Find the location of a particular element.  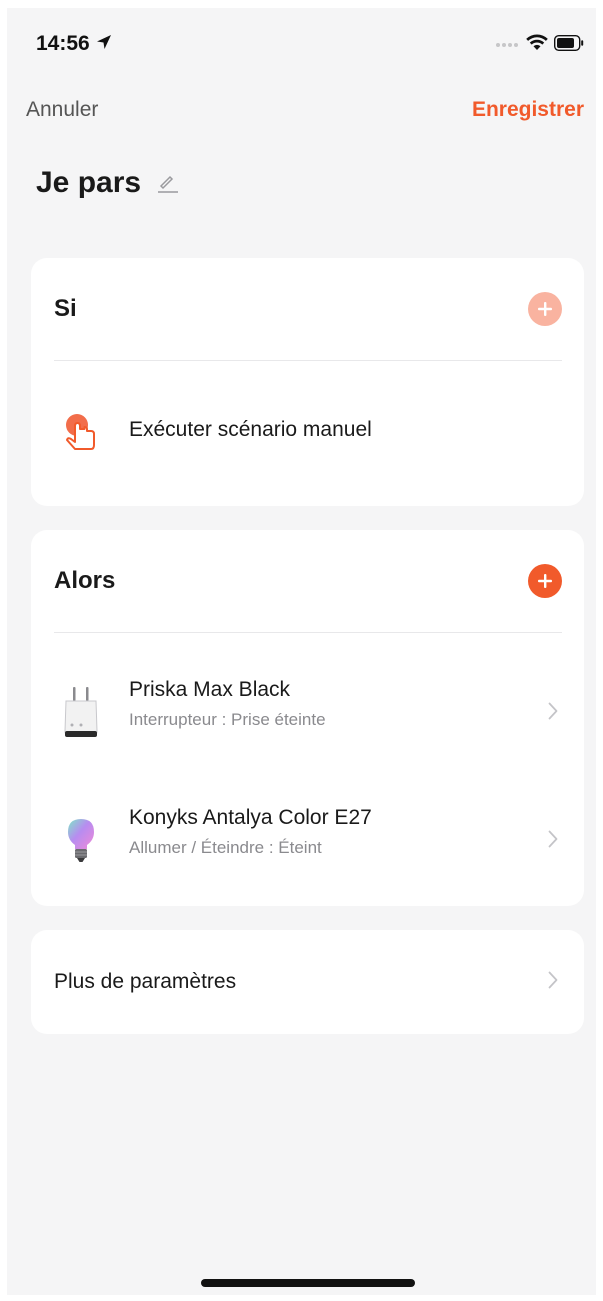

wifi-icon is located at coordinates (537, 45).